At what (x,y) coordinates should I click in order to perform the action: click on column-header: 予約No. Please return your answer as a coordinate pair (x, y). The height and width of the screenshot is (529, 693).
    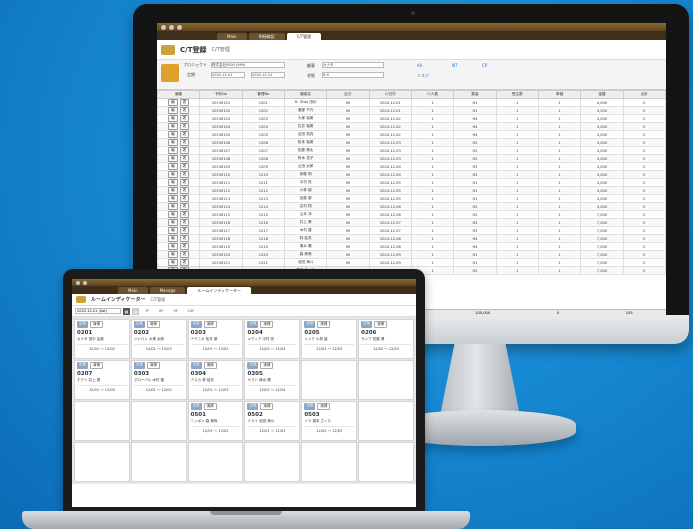
    Looking at the image, I should click on (221, 94).